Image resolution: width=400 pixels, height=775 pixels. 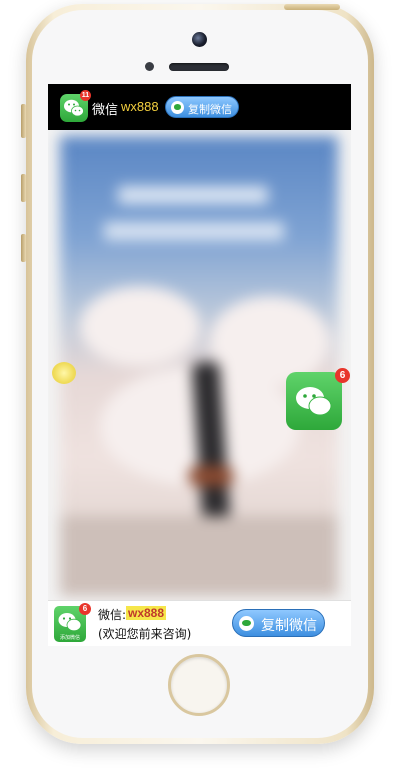 What do you see at coordinates (23, 188) in the screenshot?
I see `volume-up-button` at bounding box center [23, 188].